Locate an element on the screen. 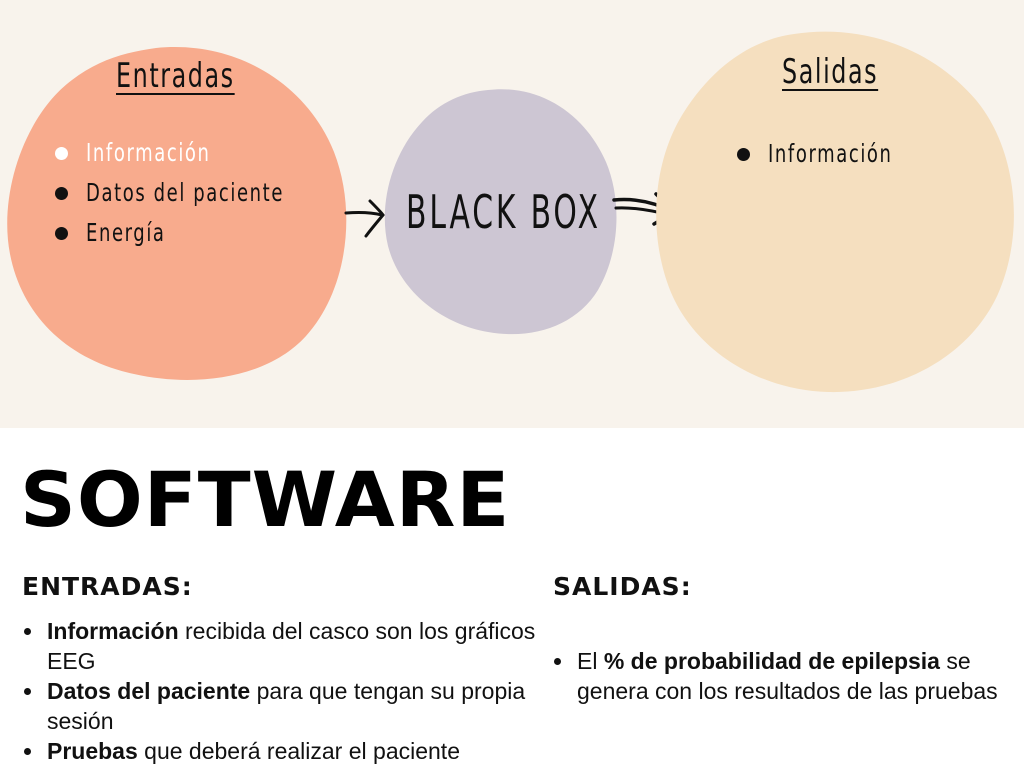 This screenshot has height=768, width=1024. list-item: Pruebas que deberá realizar el paciente is located at coordinates (280, 751).